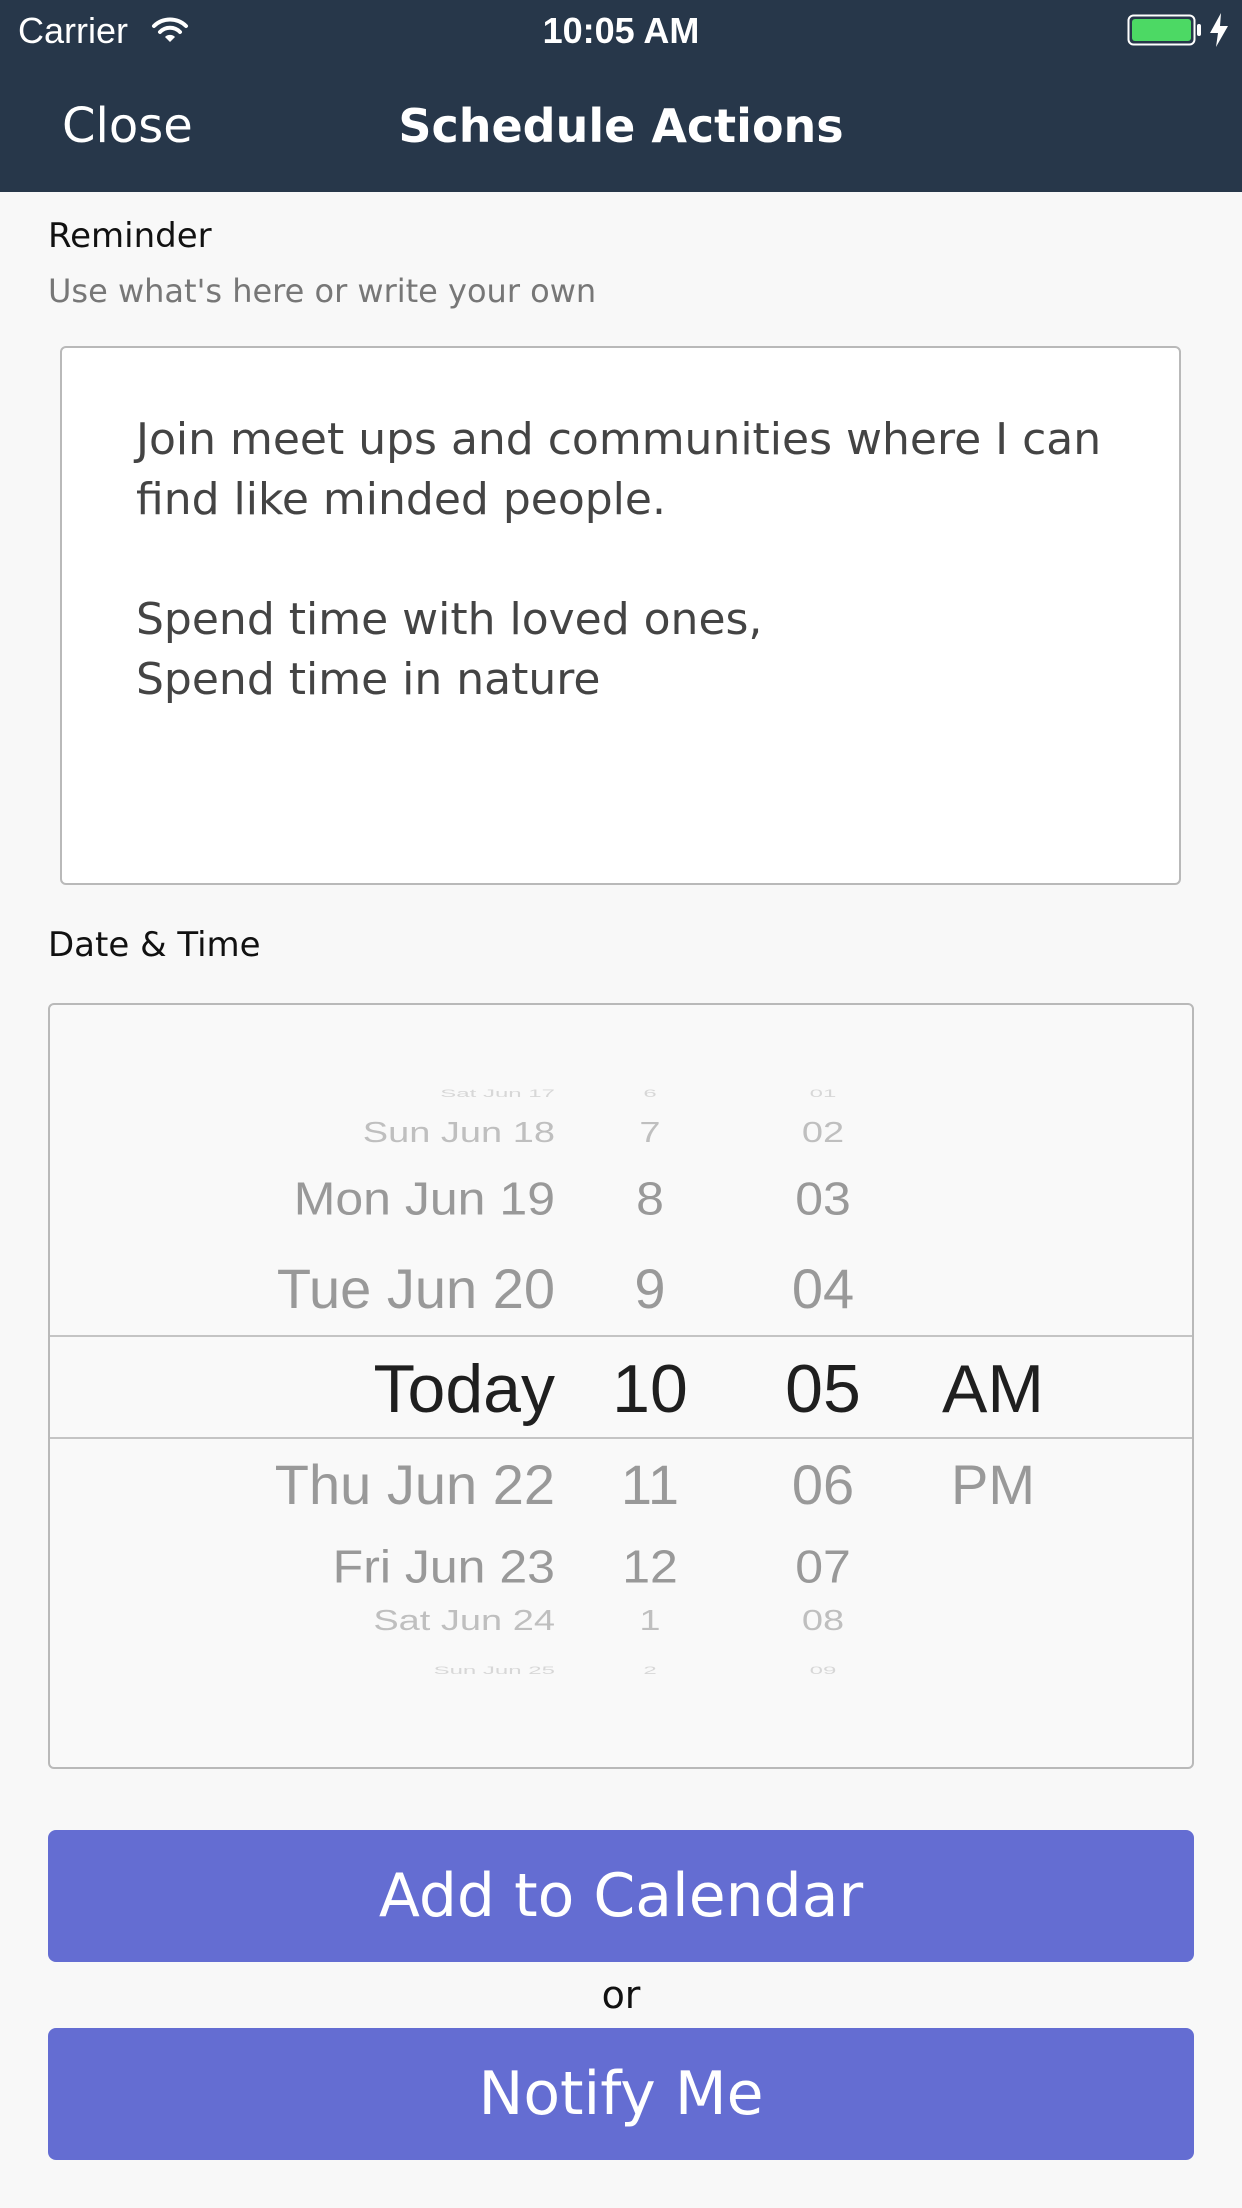  Describe the element at coordinates (444, 1568) in the screenshot. I see `picker-date-option: Fri Jun 23` at that location.